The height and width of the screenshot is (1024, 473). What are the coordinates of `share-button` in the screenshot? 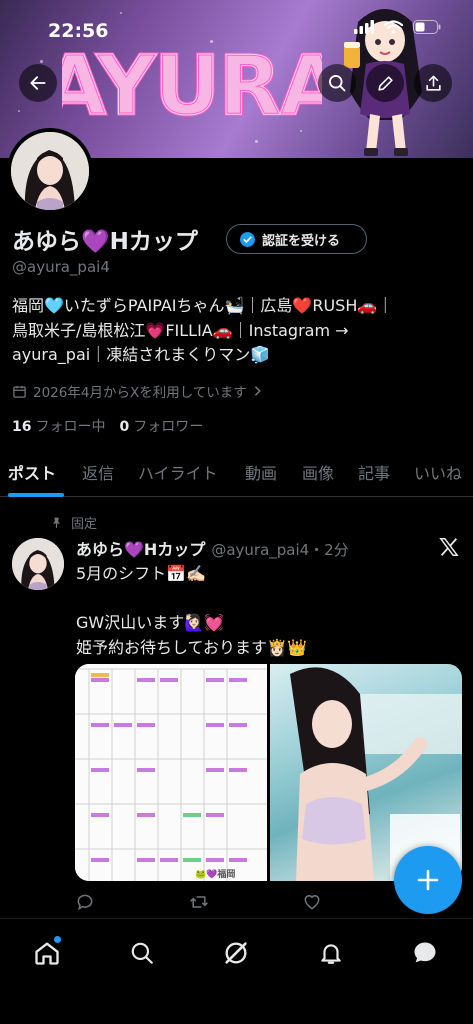 It's located at (433, 83).